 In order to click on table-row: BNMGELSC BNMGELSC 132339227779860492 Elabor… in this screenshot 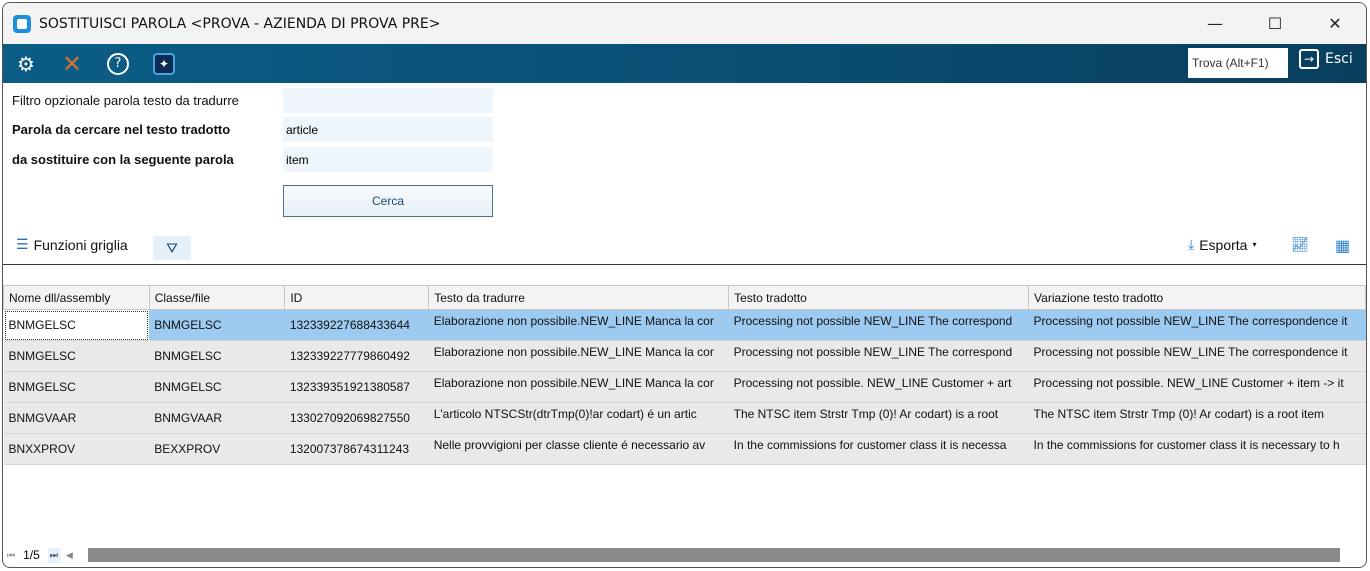, I will do `click(684, 356)`.